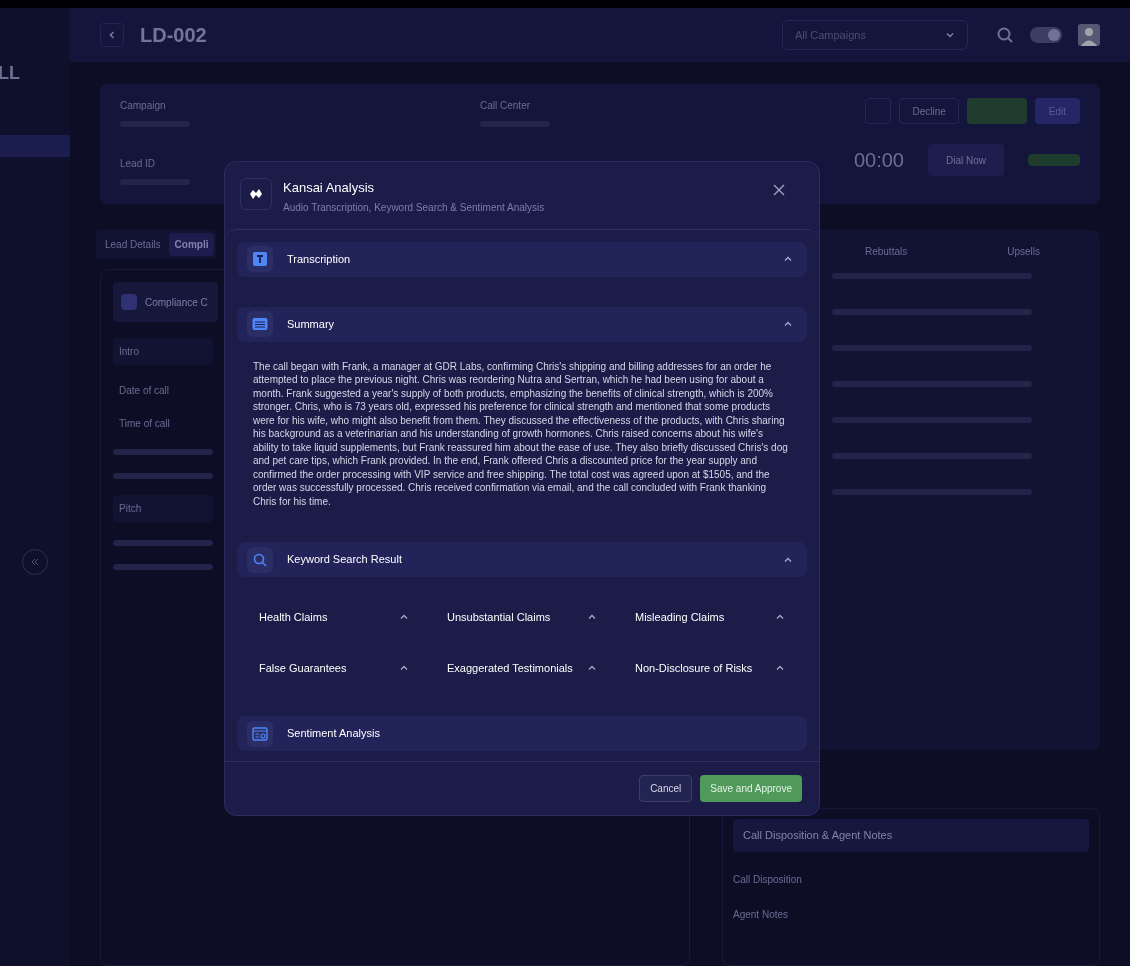 Image resolution: width=1130 pixels, height=966 pixels. What do you see at coordinates (1089, 35) in the screenshot?
I see `avatar-icon` at bounding box center [1089, 35].